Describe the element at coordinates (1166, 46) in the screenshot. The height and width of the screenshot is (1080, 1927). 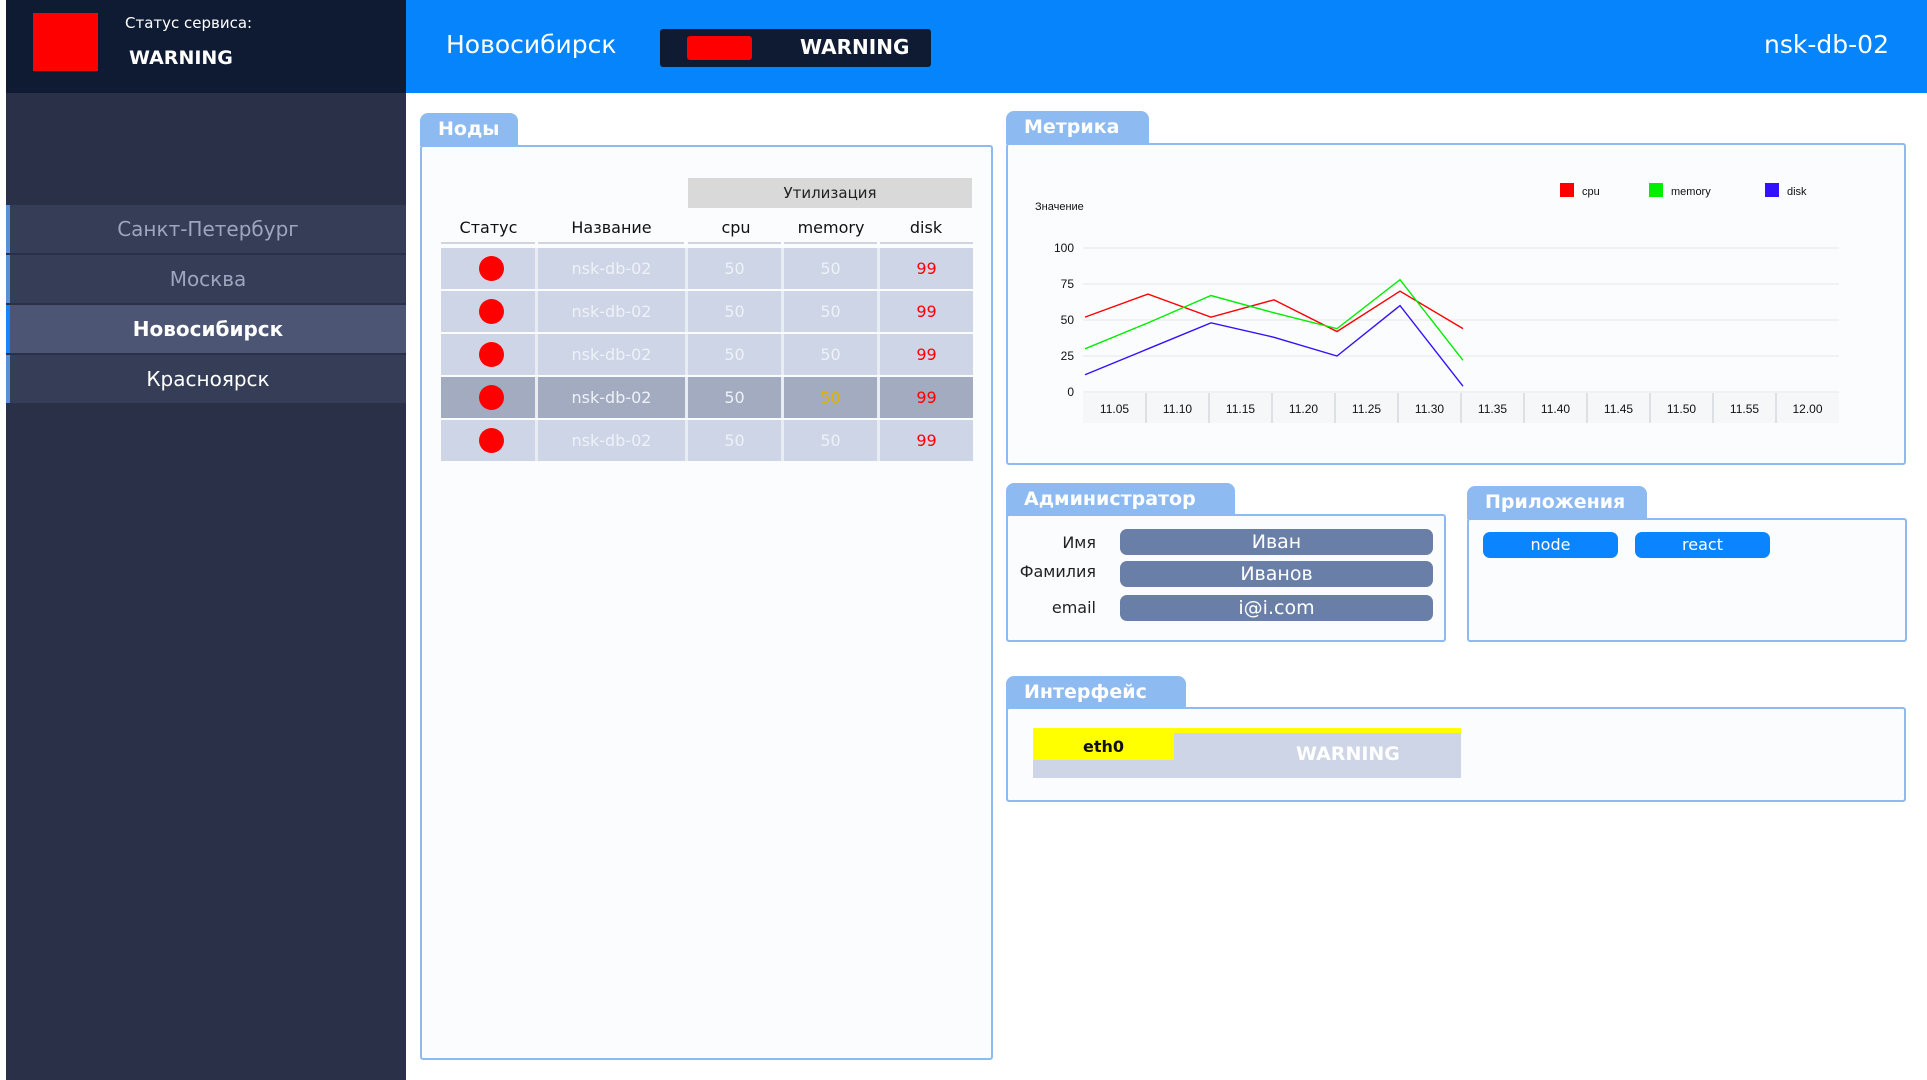
I see `header: Новосибирск WARNING nsk-db-02` at that location.